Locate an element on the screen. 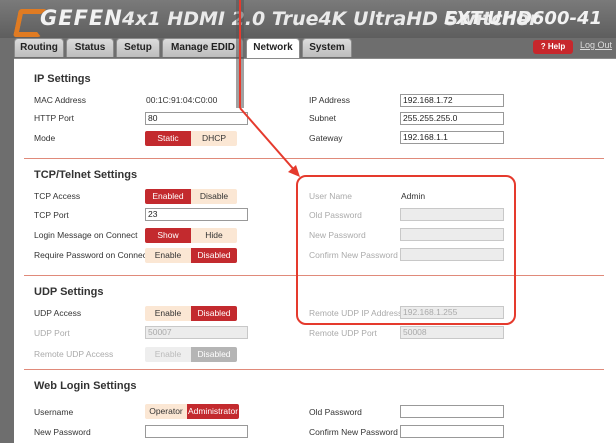  model-number: EXT-UHD600-41 is located at coordinates (523, 18).